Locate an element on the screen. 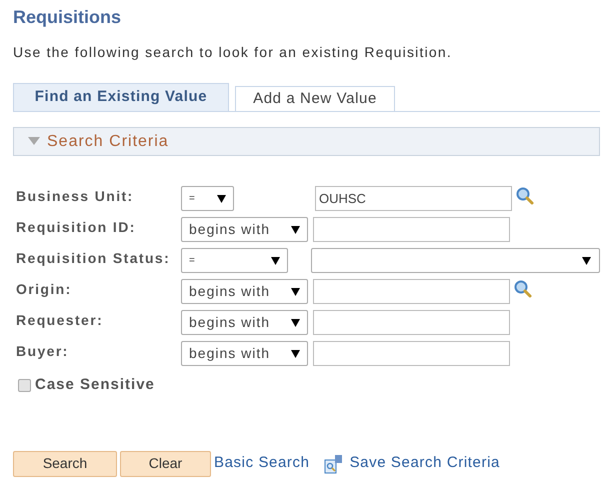  field-label: Requisition Status: is located at coordinates (93, 258).